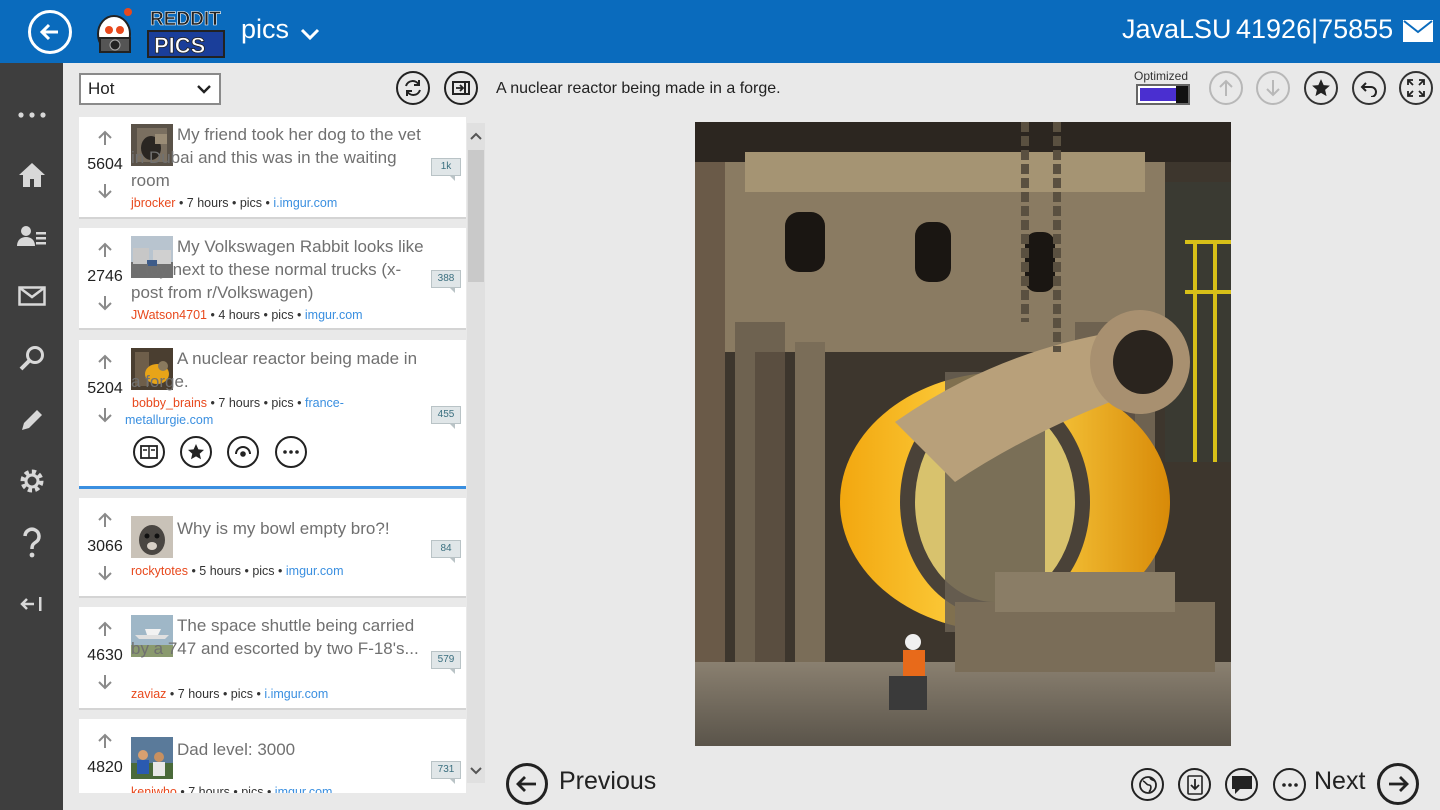  I want to click on home-button, so click(31, 175).